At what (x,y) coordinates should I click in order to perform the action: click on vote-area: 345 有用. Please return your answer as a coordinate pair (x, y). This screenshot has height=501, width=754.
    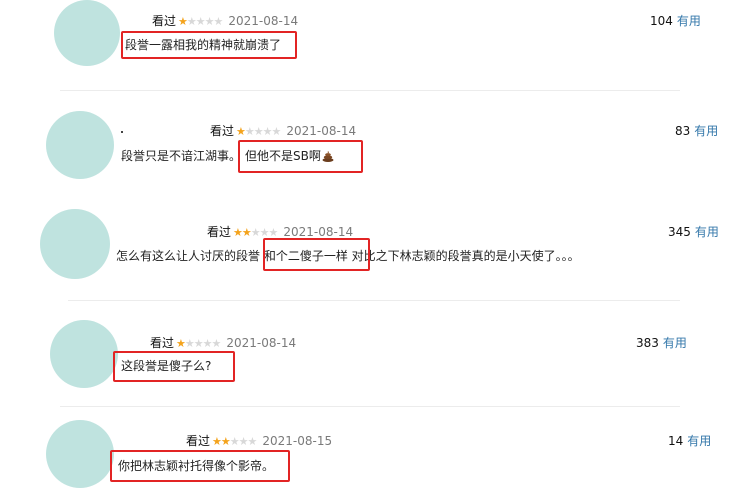
    Looking at the image, I should click on (693, 232).